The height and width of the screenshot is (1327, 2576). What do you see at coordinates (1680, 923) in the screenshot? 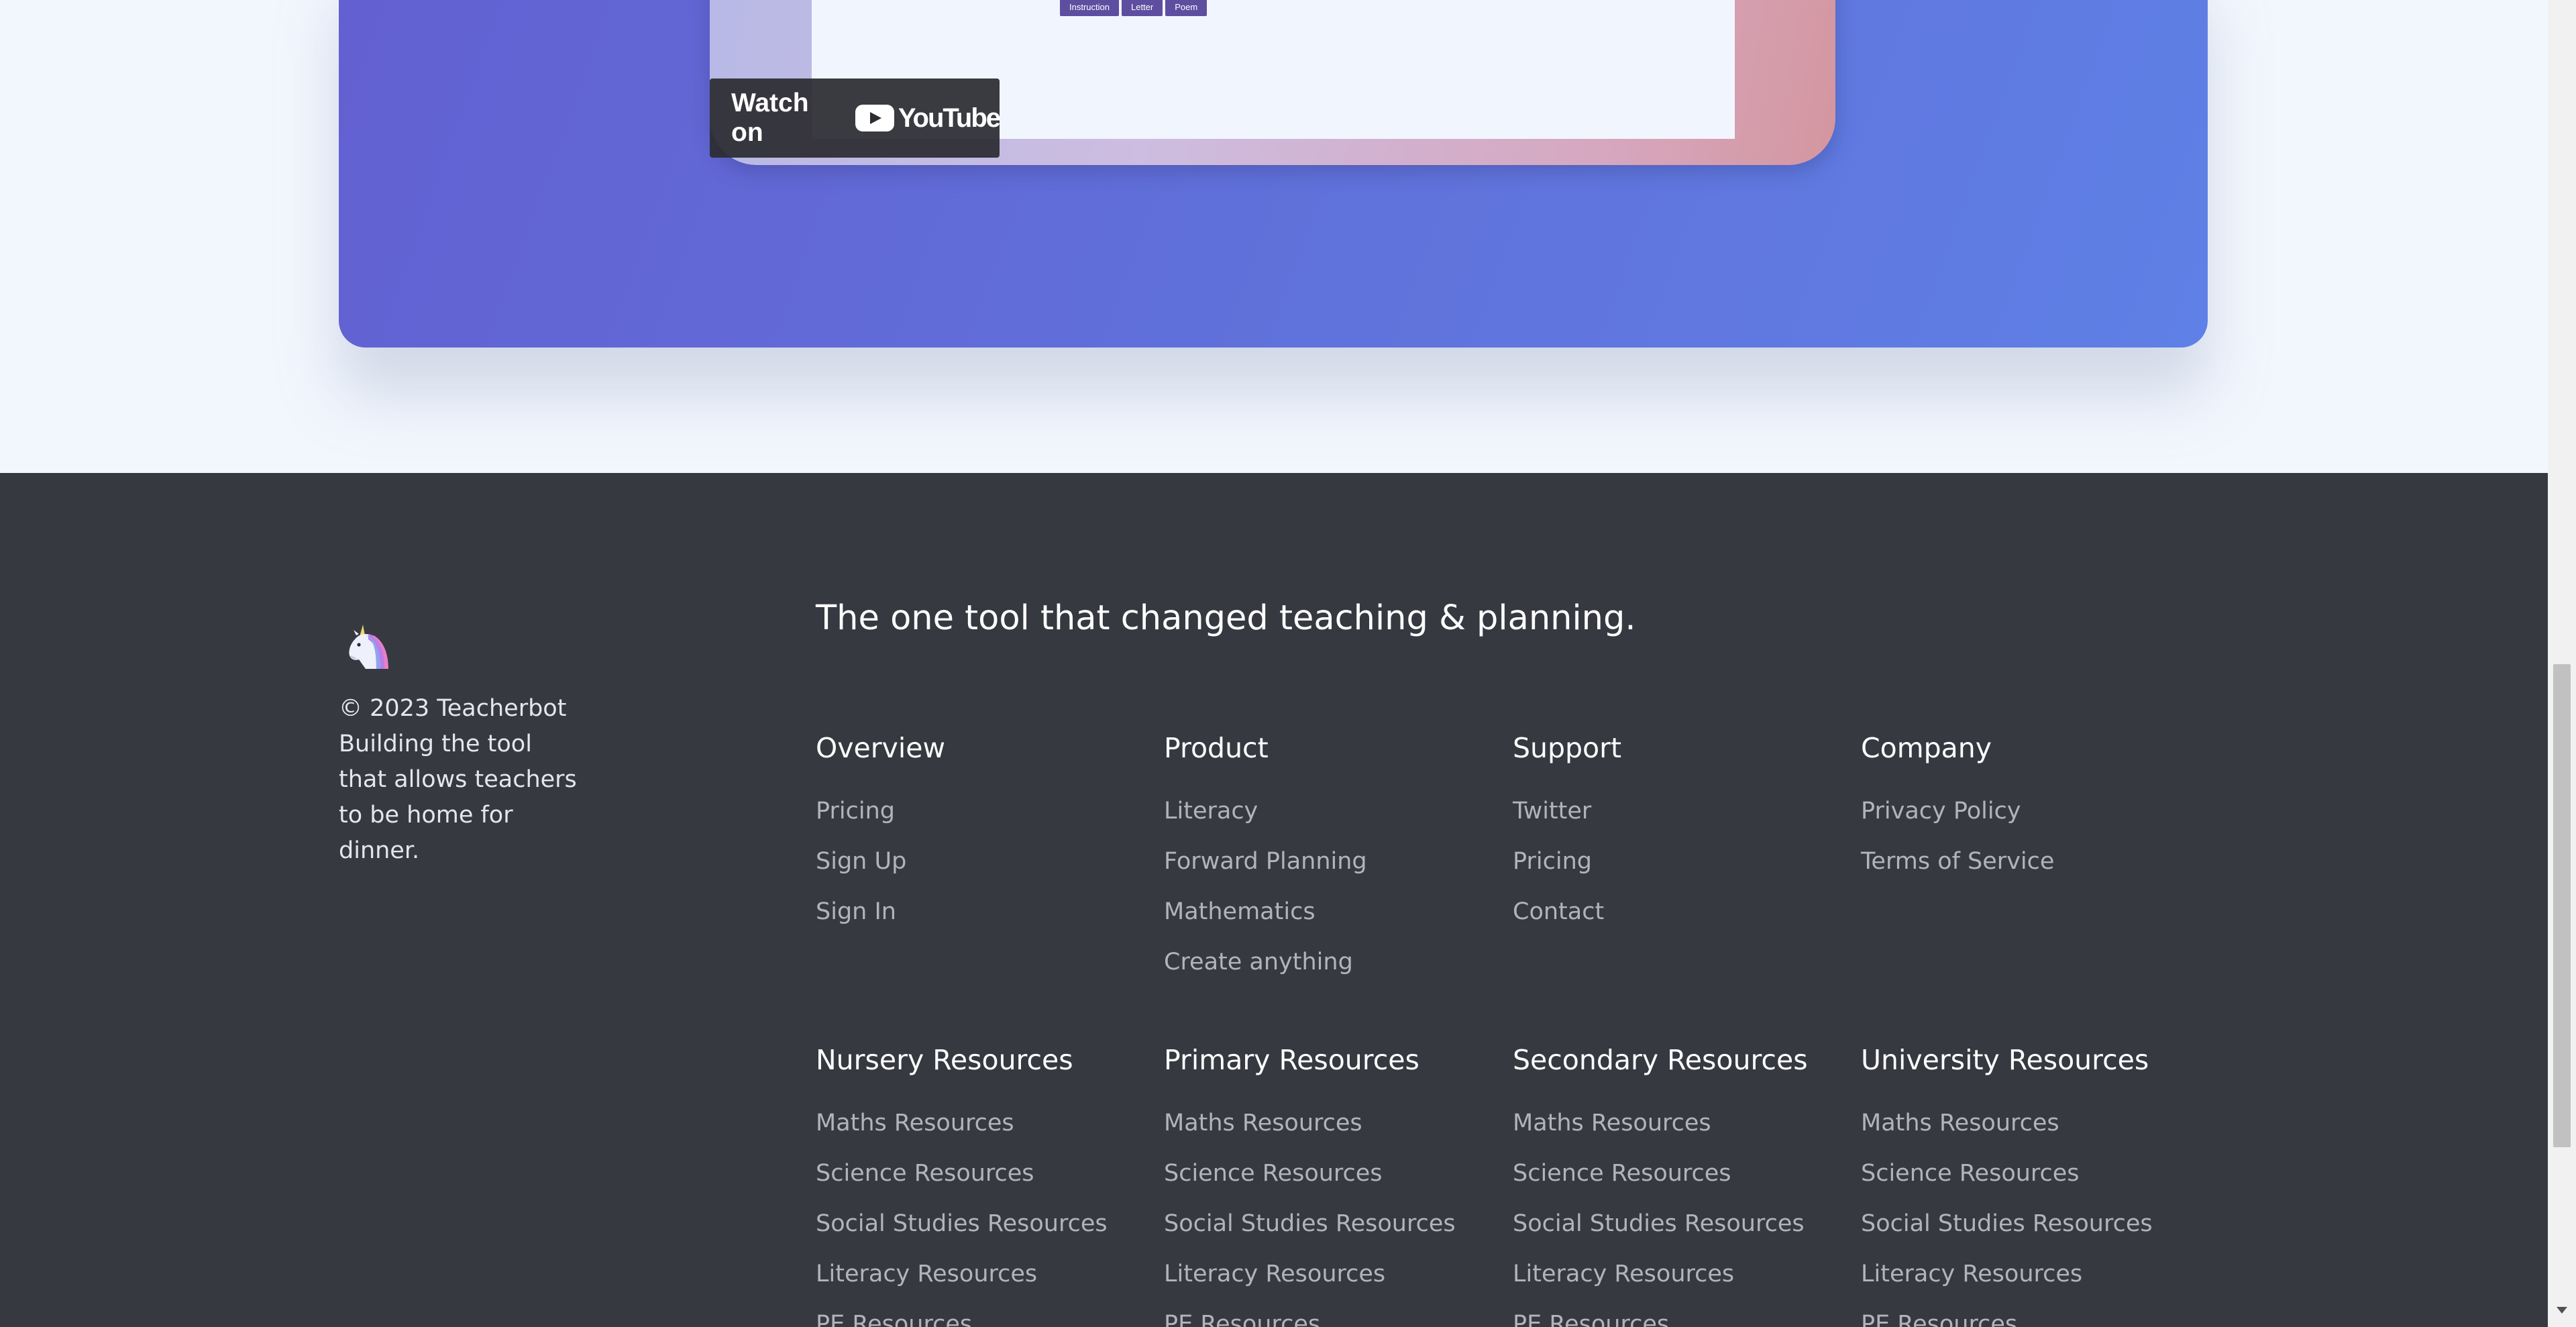
I see `footer-link-contact: Contact` at bounding box center [1680, 923].